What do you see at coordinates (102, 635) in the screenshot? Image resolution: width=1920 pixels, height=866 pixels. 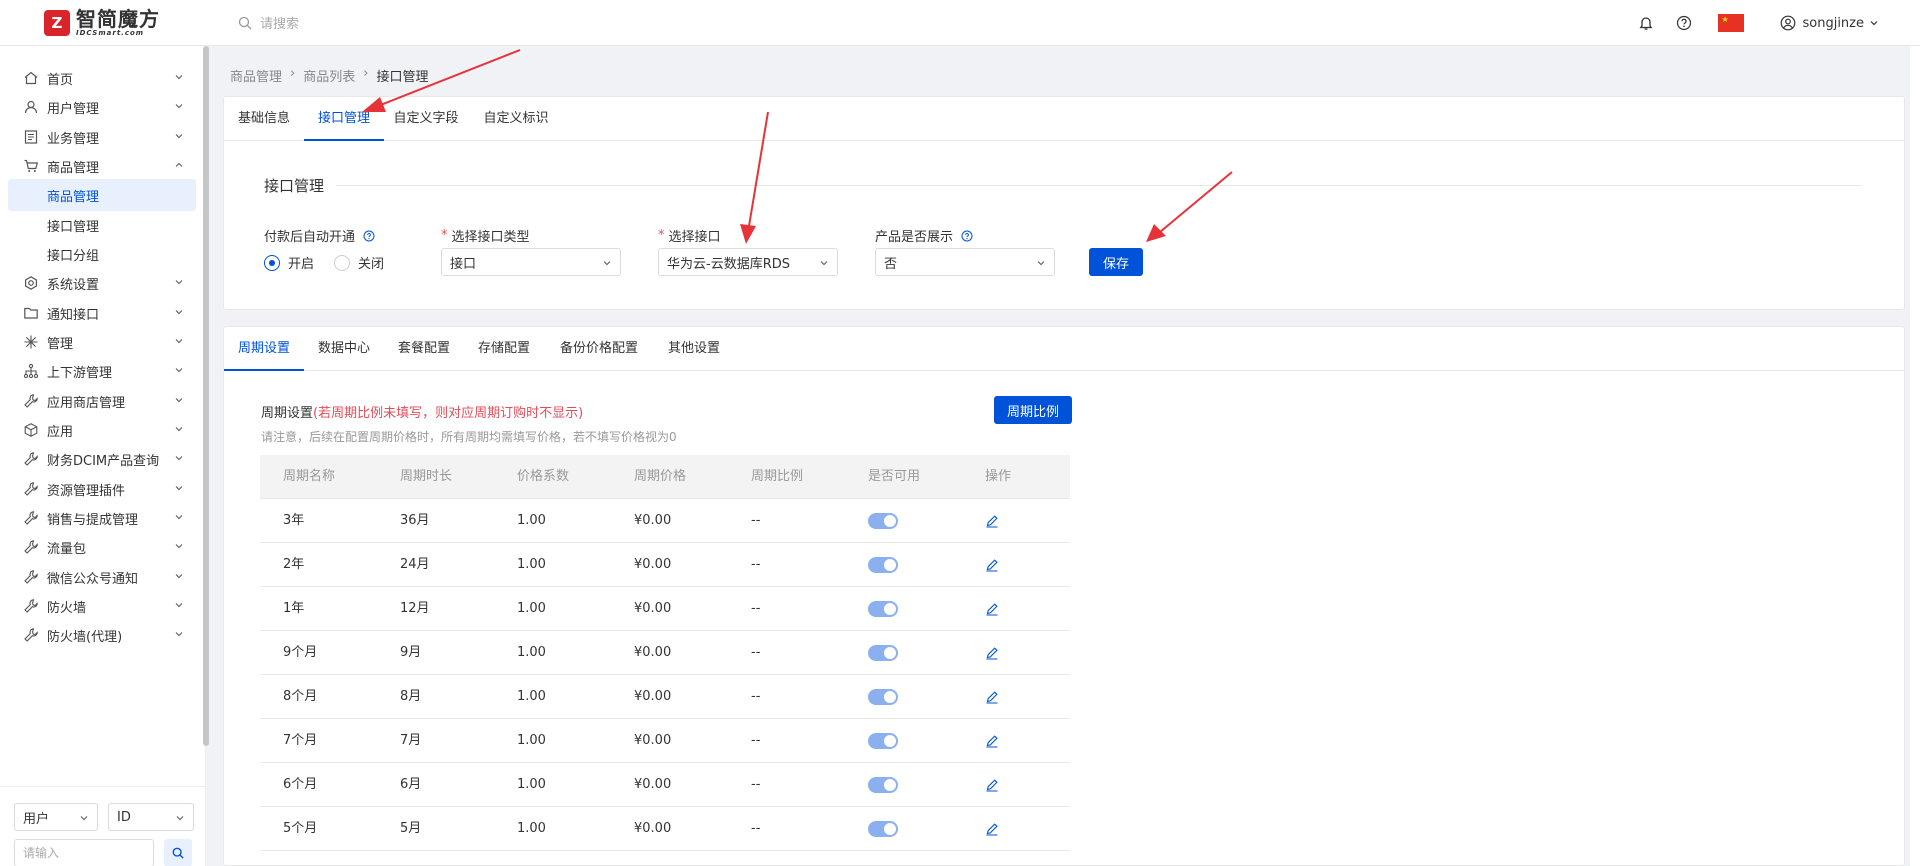 I see `sidebar-item: 防火墙(代理)` at bounding box center [102, 635].